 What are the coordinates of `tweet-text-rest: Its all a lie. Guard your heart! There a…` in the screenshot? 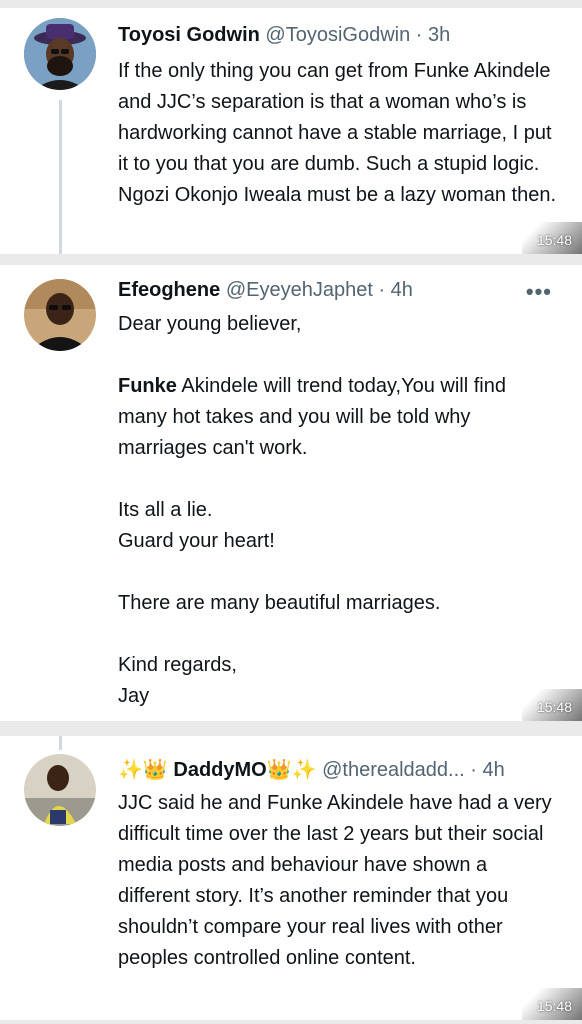 It's located at (279, 603).